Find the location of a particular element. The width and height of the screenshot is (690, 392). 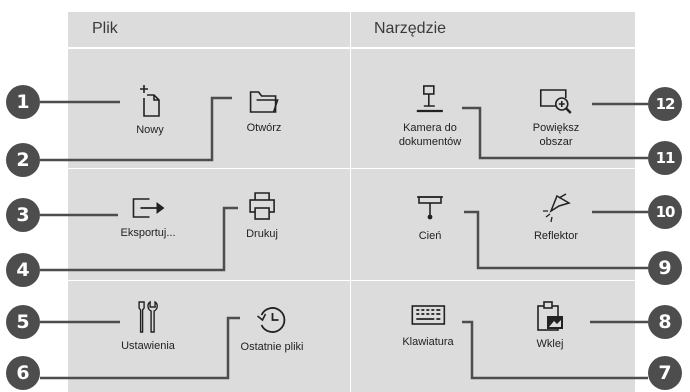

callout-badge-12: 12 is located at coordinates (665, 104).